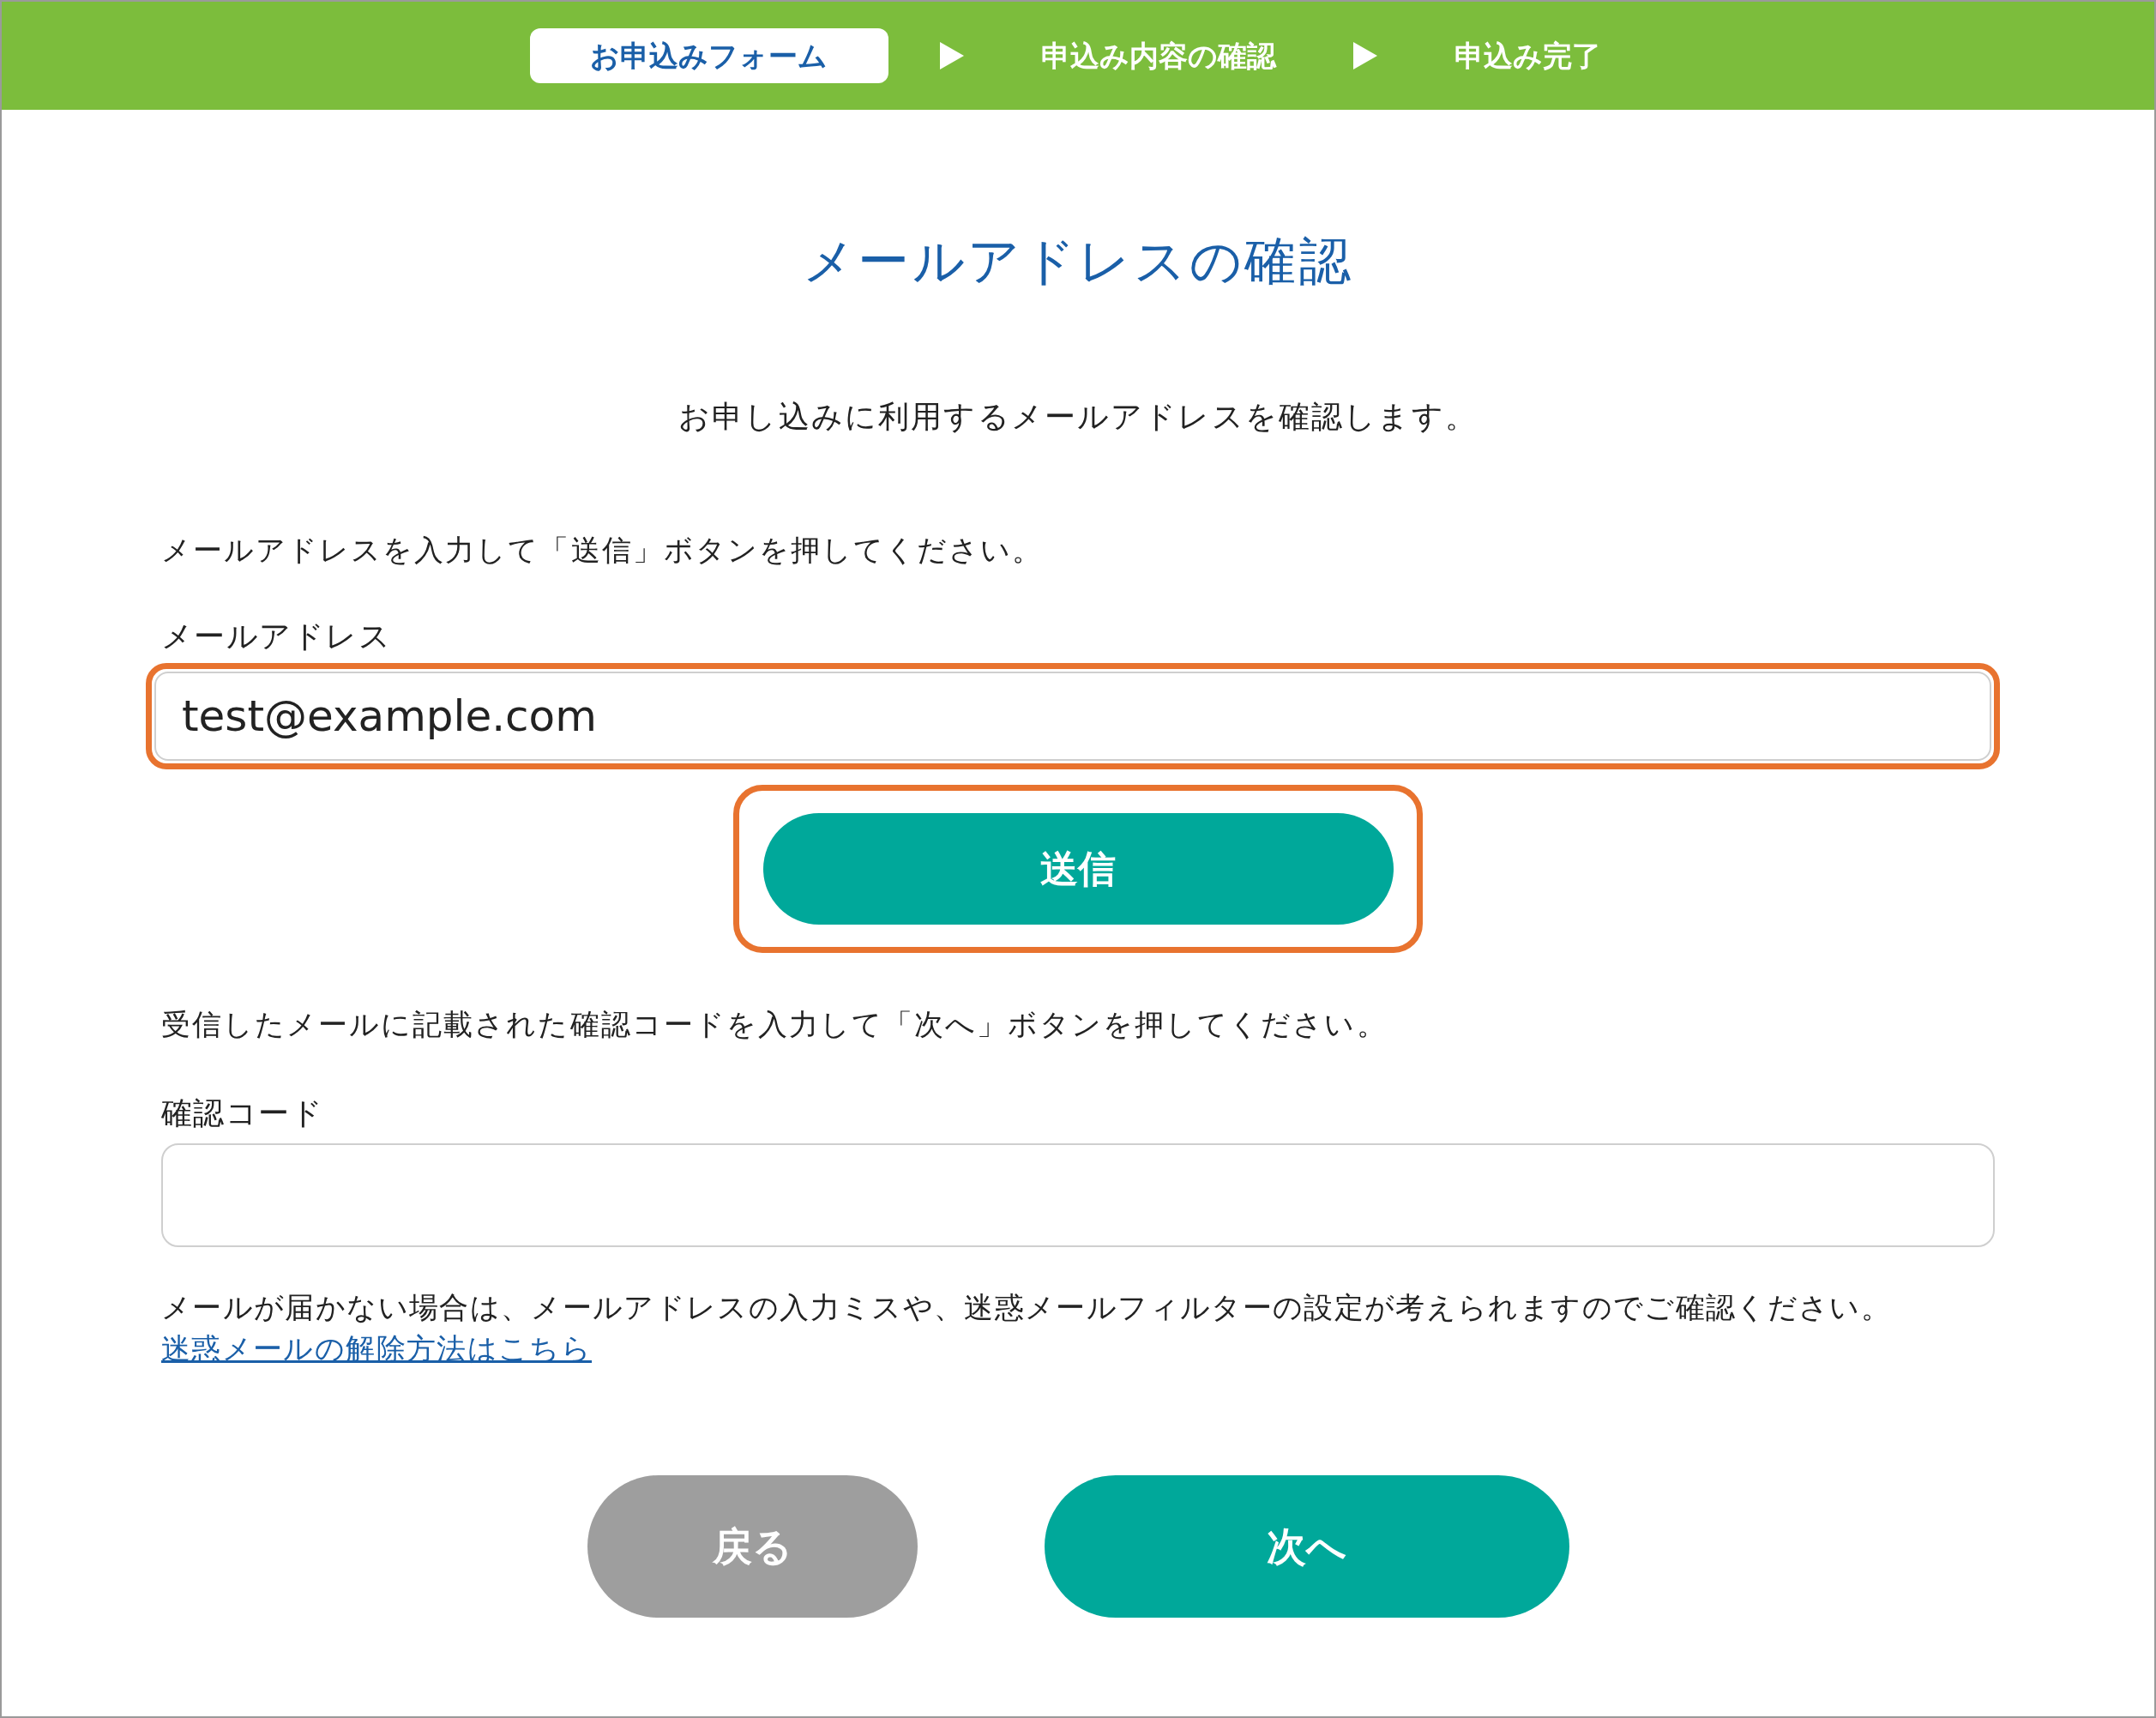 The height and width of the screenshot is (1718, 2156). What do you see at coordinates (1078, 417) in the screenshot?
I see `subtitle: お申し込みに利用するメールアドレスを確認します。` at bounding box center [1078, 417].